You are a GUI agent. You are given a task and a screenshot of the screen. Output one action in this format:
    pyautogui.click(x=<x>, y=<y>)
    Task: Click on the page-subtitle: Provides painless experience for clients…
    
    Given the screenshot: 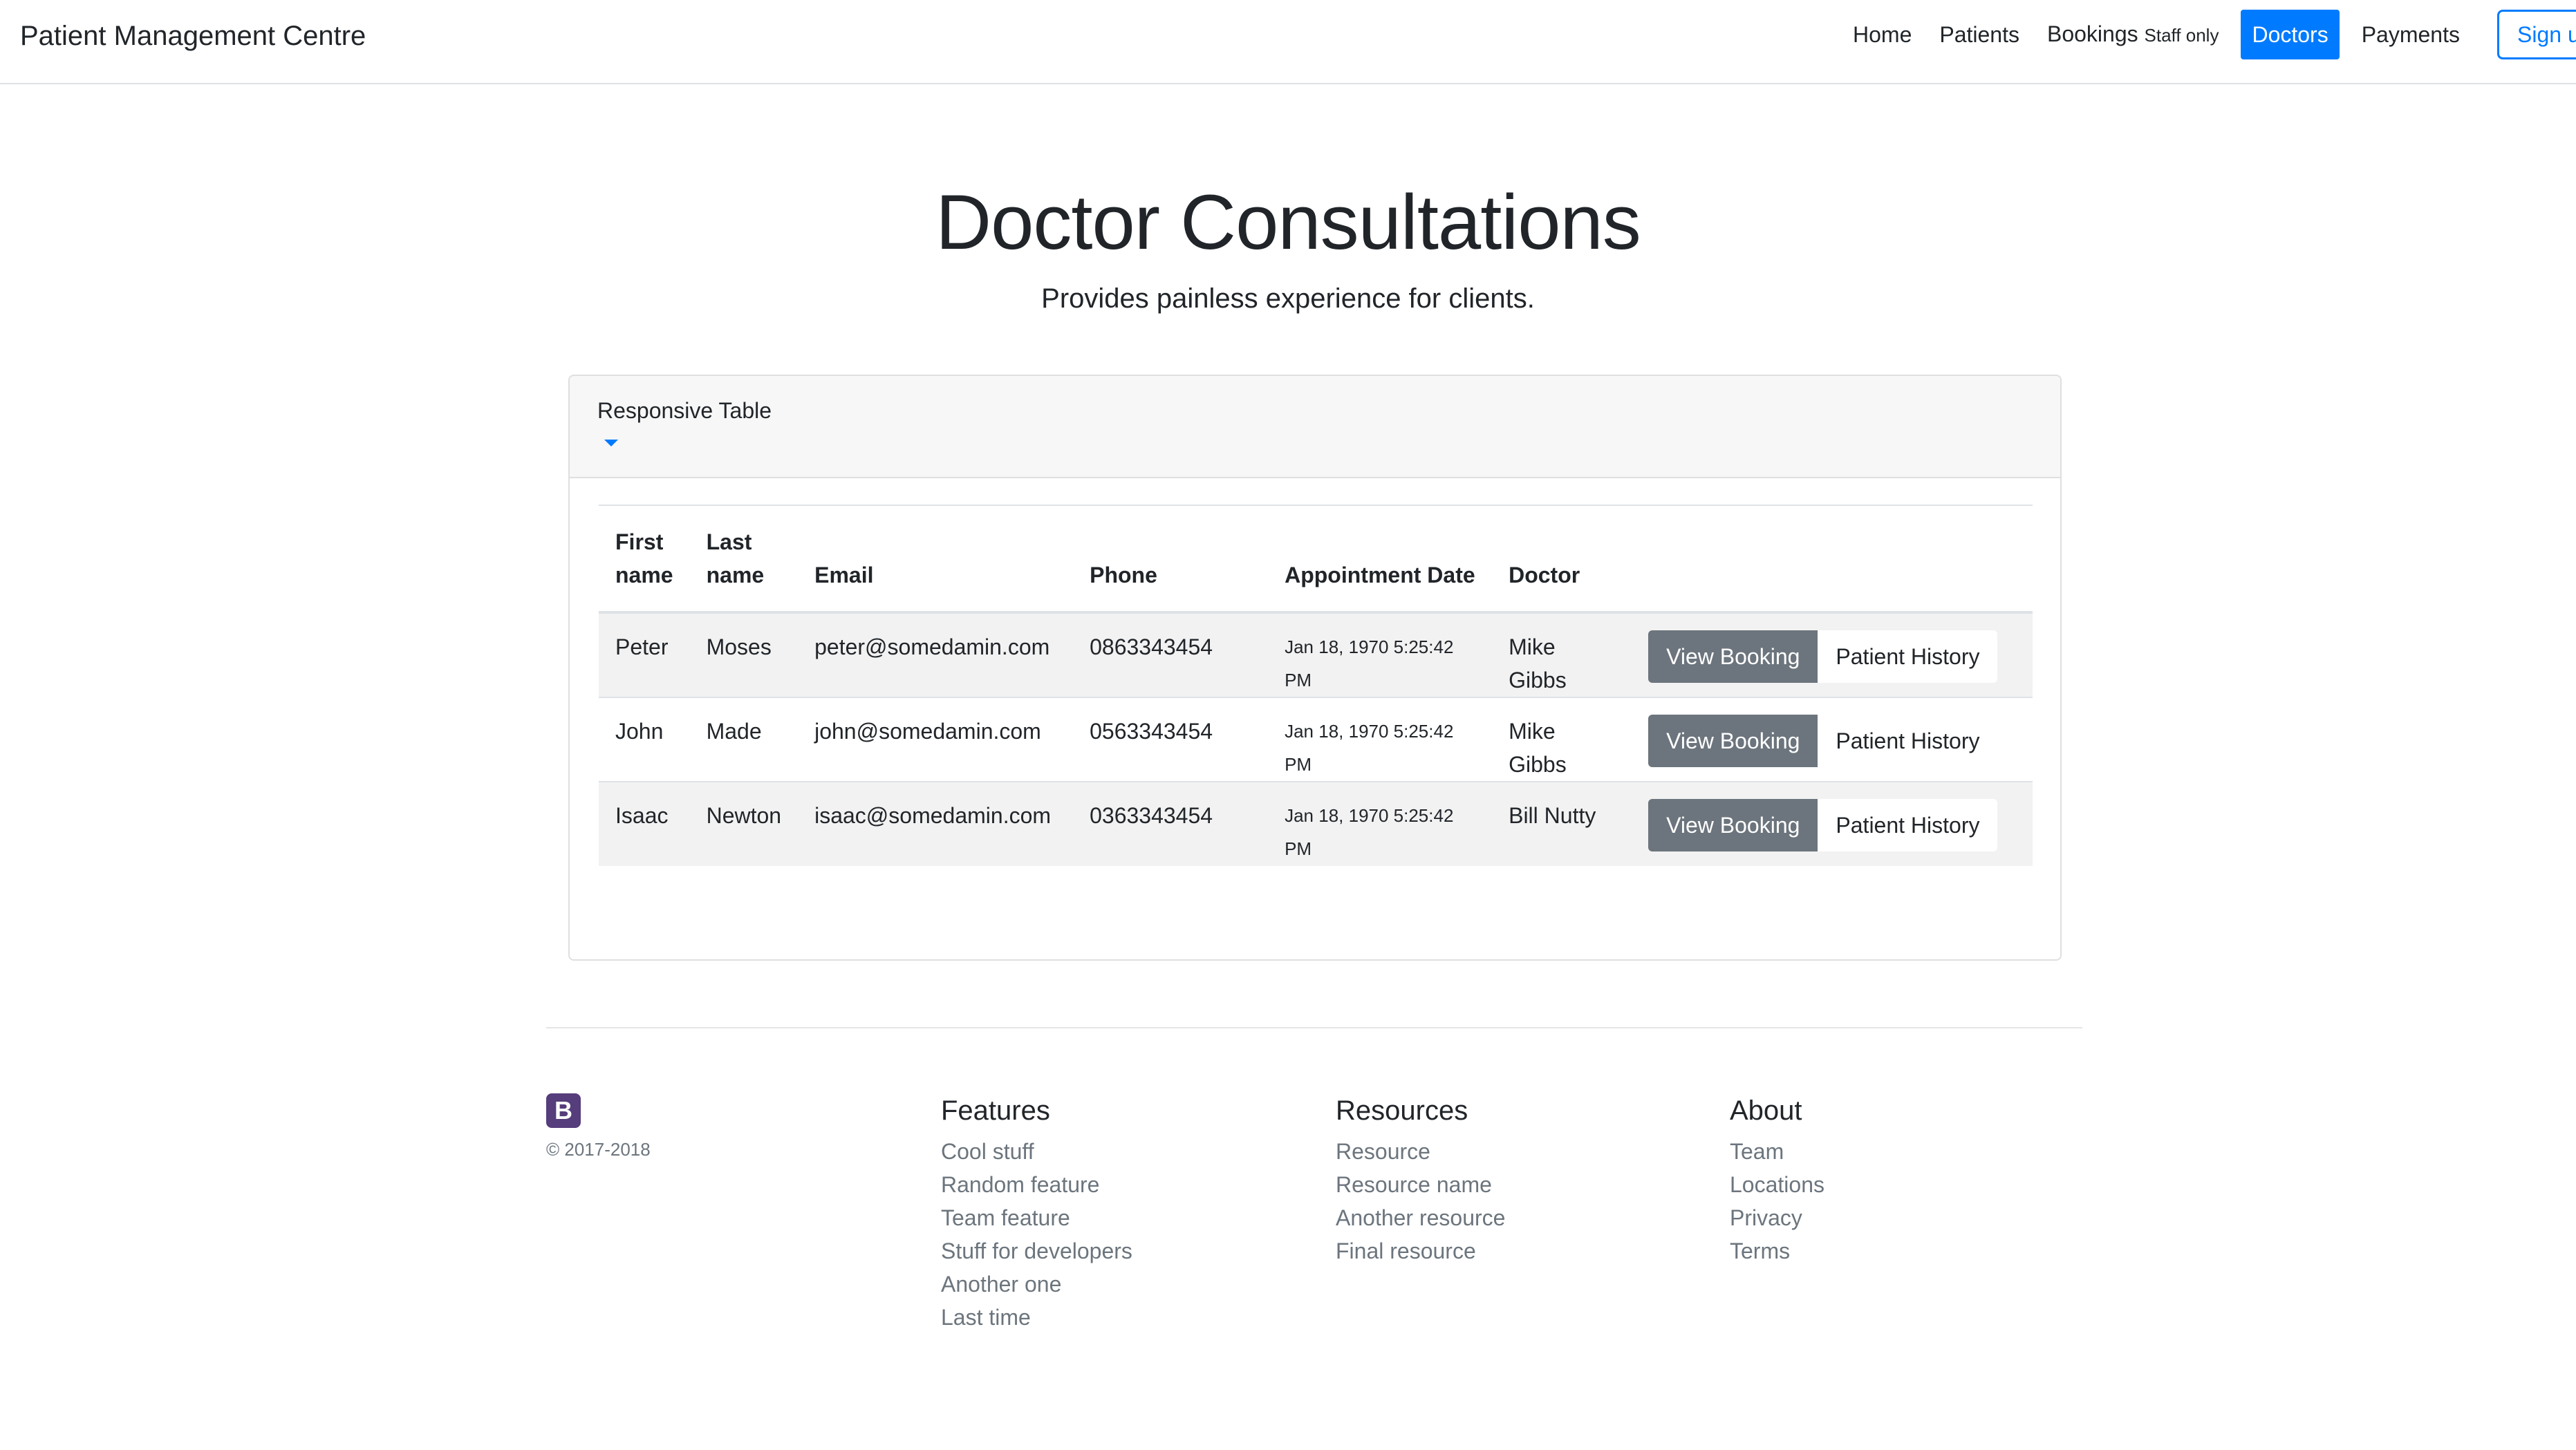 What is the action you would take?
    pyautogui.click(x=1288, y=298)
    